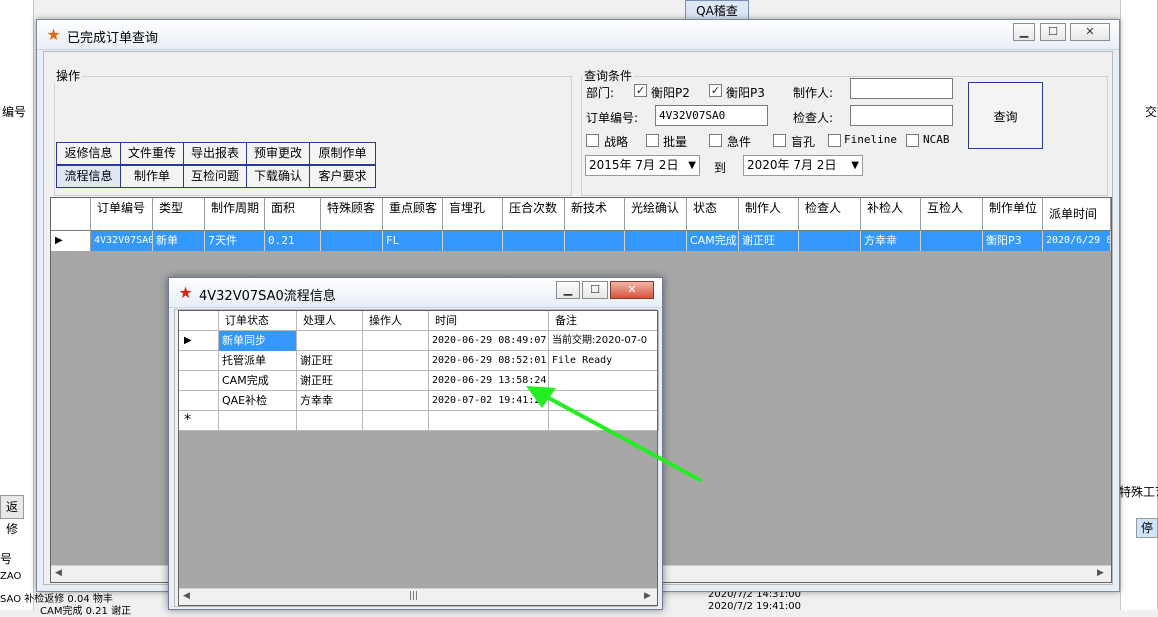 Image resolution: width=1158 pixels, height=617 pixels. I want to click on flow-titlebar: ★ 4V32V07SA0流程信息 ▁ ☐ ✕, so click(415, 293).